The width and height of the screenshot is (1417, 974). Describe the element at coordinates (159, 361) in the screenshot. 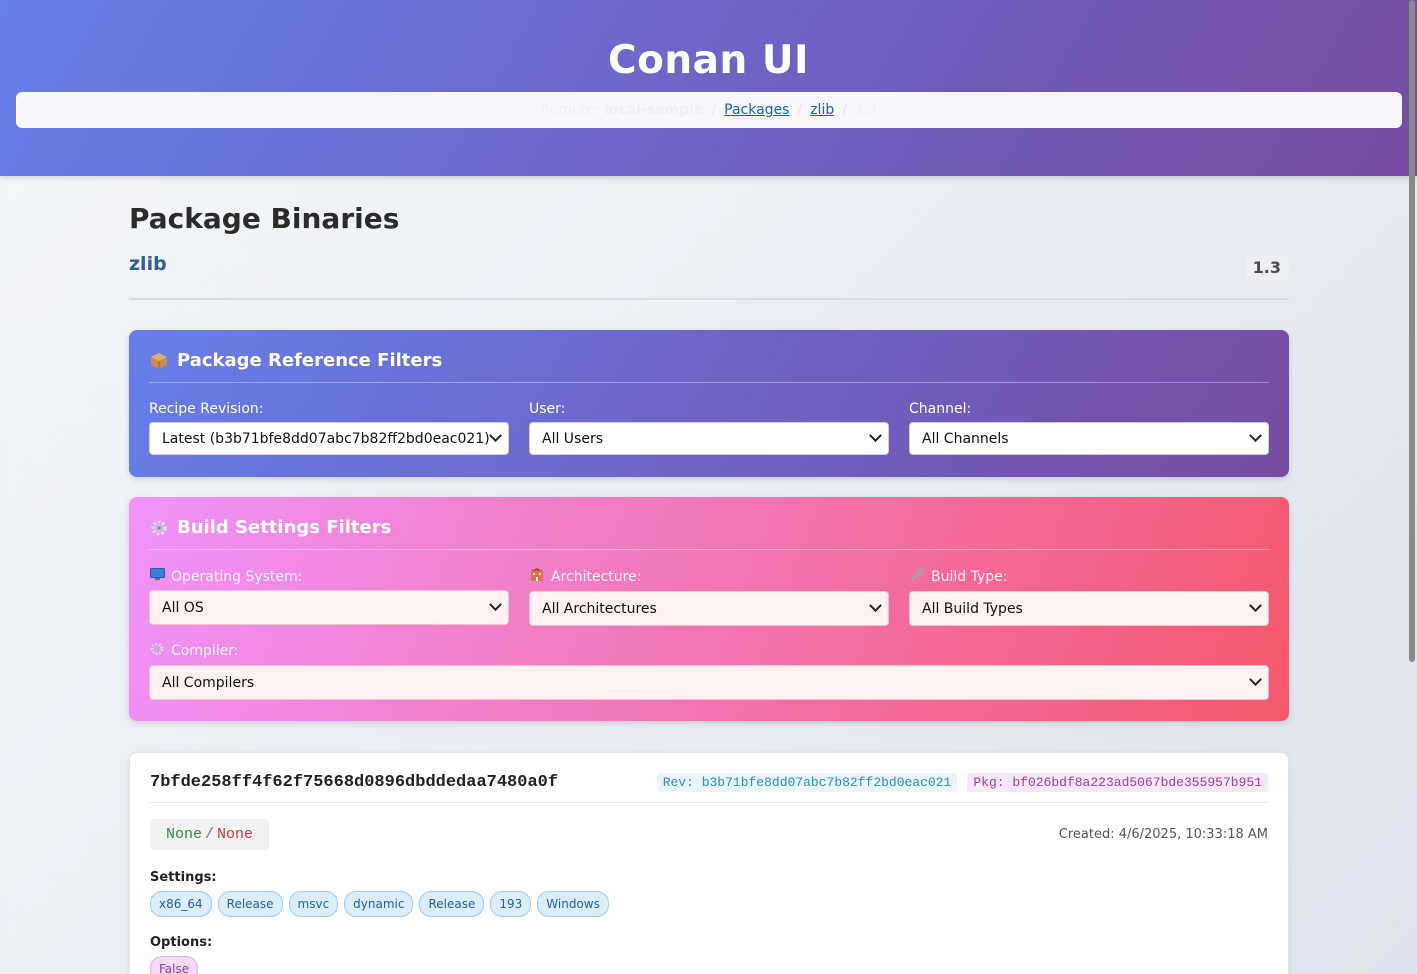

I see `package-icon` at that location.